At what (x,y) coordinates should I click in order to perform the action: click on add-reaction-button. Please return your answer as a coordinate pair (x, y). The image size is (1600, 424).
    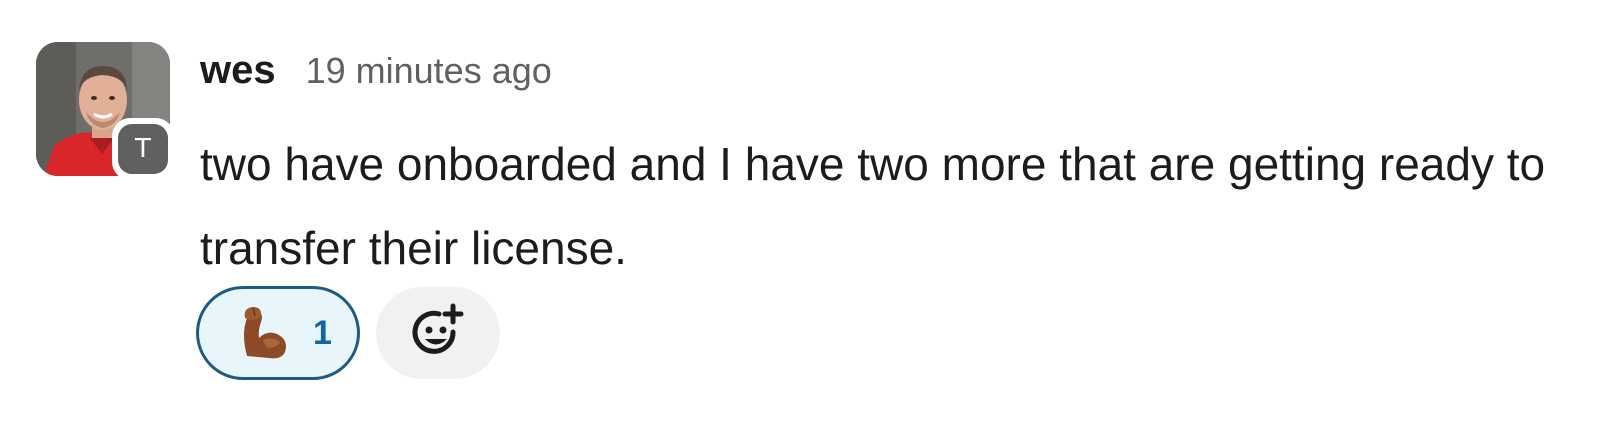
    Looking at the image, I should click on (438, 333).